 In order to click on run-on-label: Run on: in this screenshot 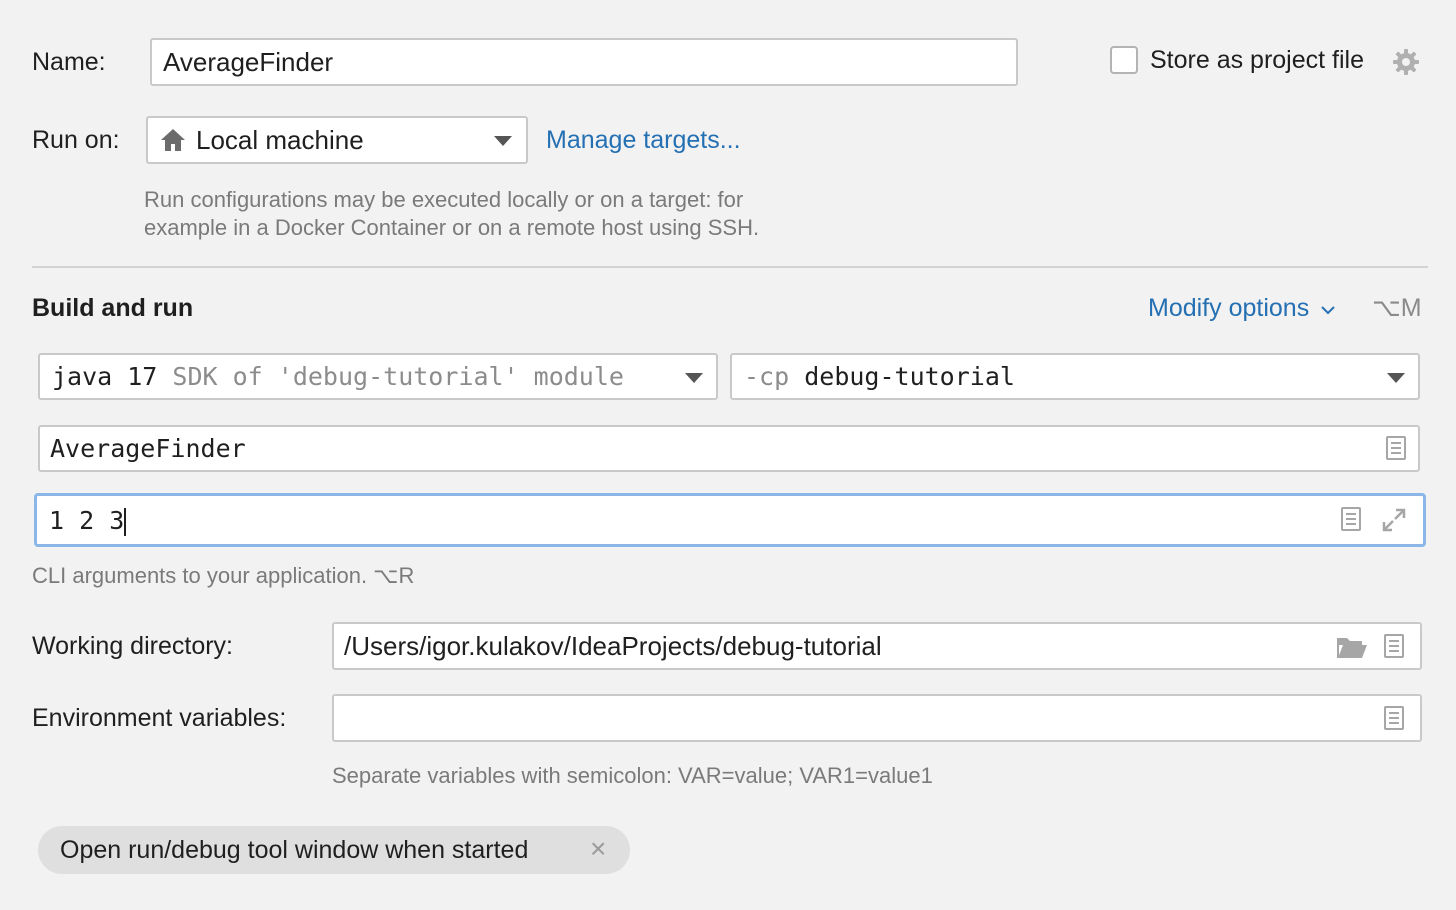, I will do `click(76, 140)`.